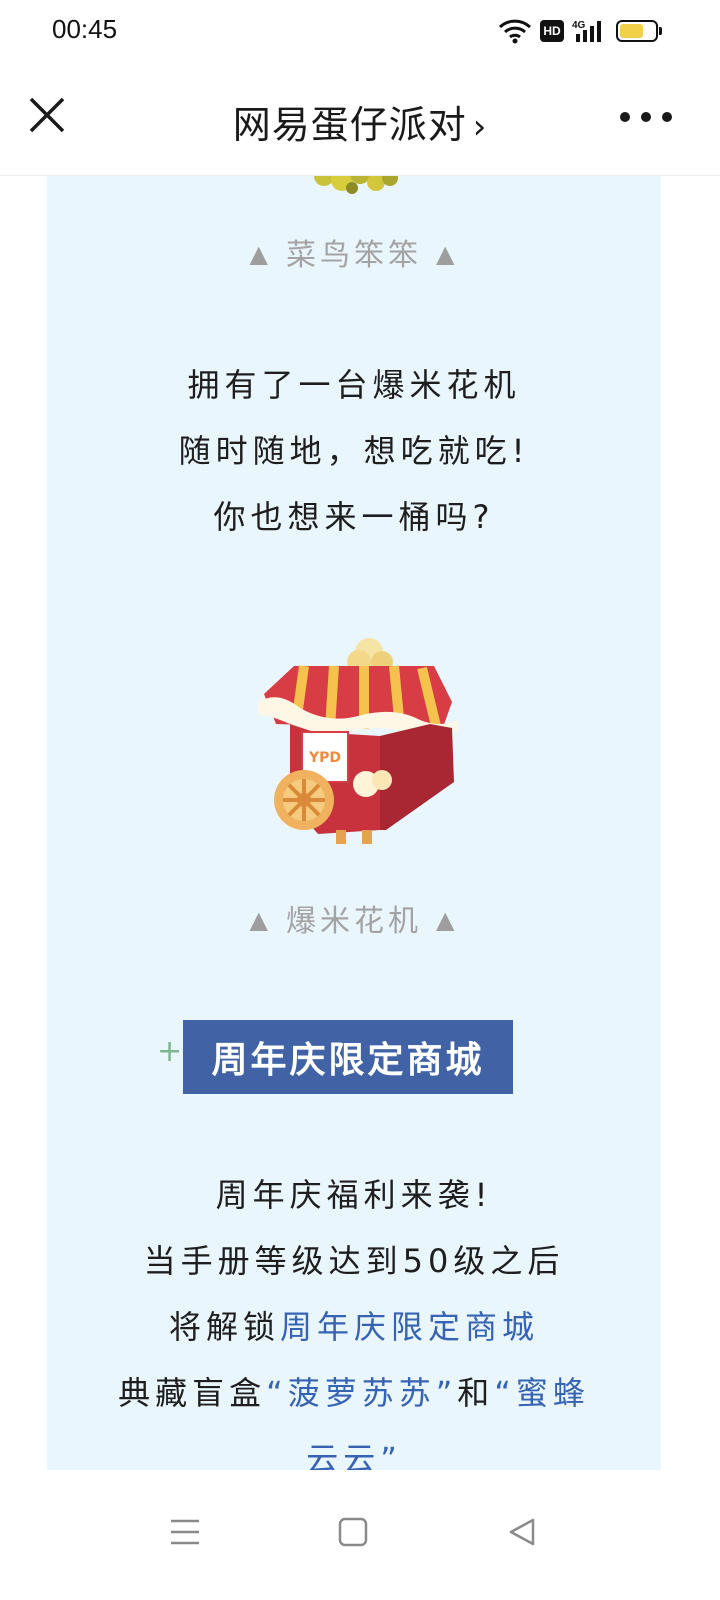  I want to click on highlight-text: “菠萝苏苏”, so click(362, 1393).